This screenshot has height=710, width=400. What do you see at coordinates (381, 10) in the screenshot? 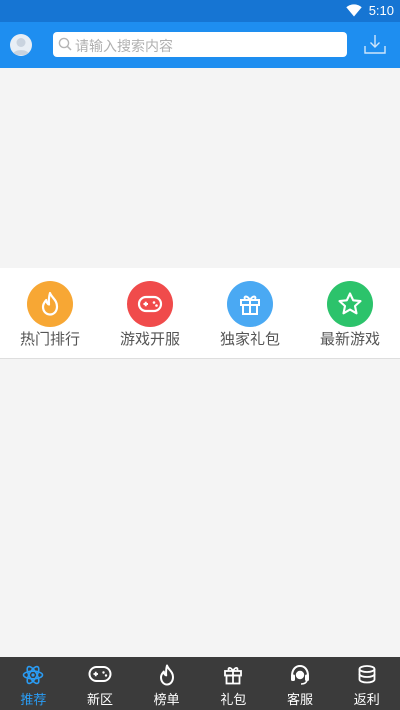
I see `status-time: 5:10` at bounding box center [381, 10].